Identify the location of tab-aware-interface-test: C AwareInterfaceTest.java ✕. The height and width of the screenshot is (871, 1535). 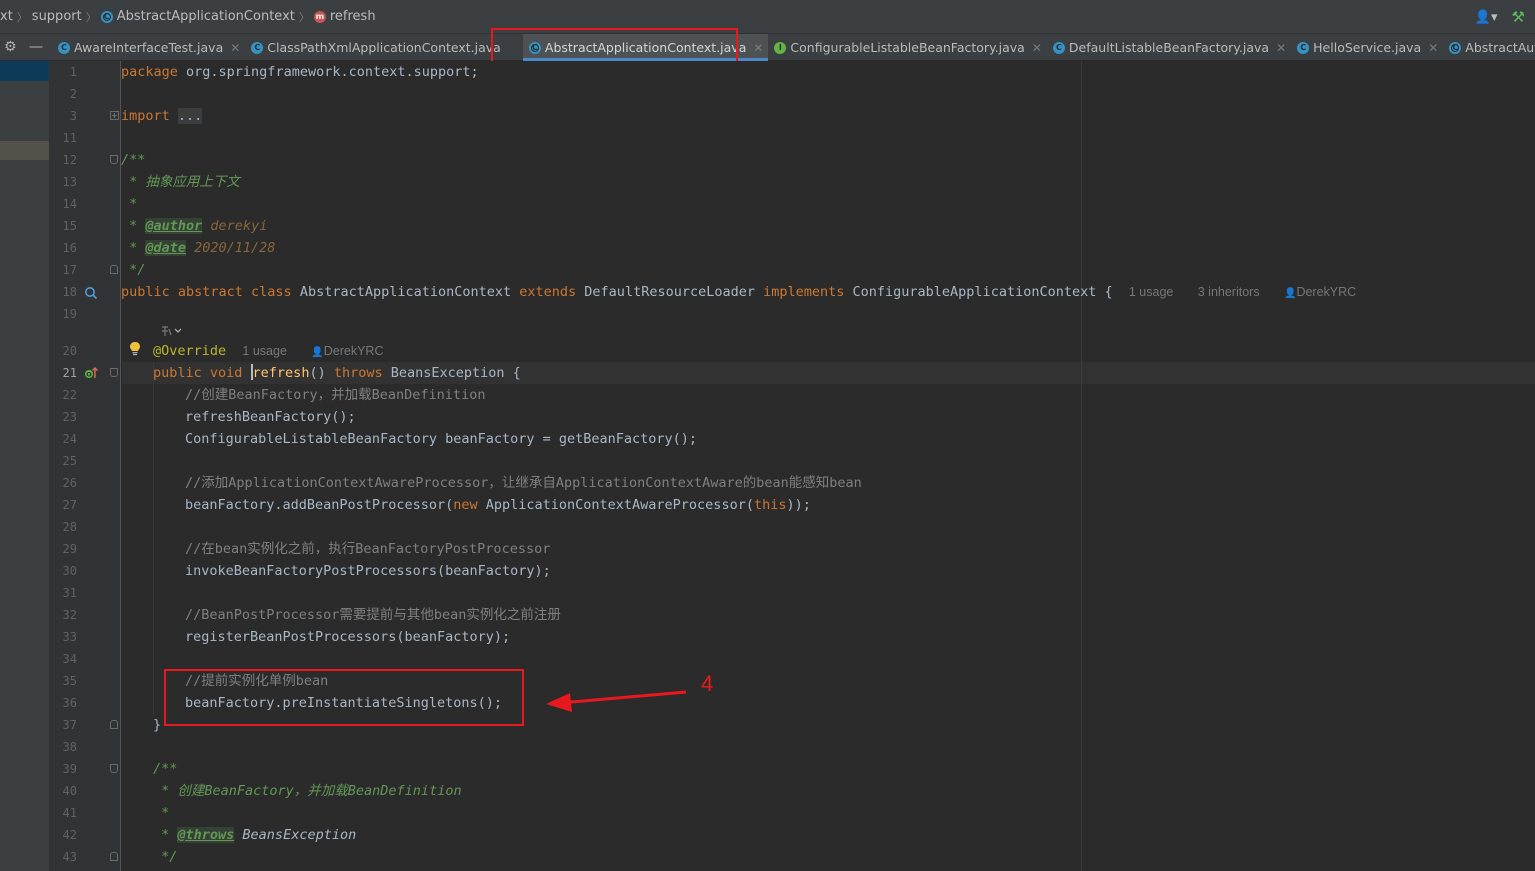
(148, 47).